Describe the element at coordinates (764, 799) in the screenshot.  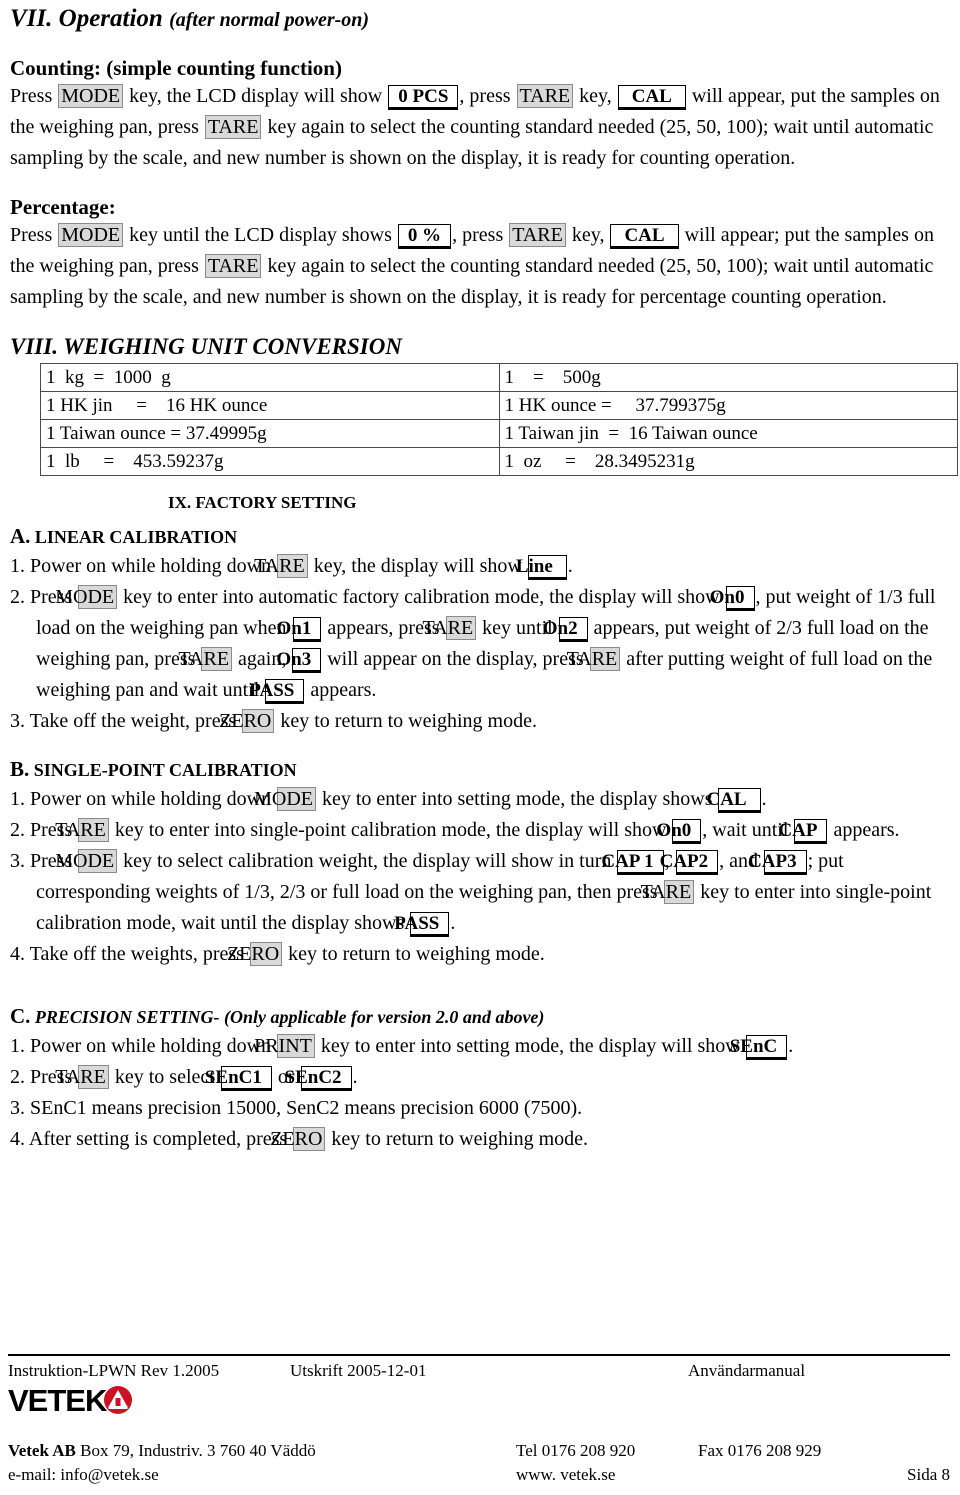
I see `single-step1-text-3: .` at that location.